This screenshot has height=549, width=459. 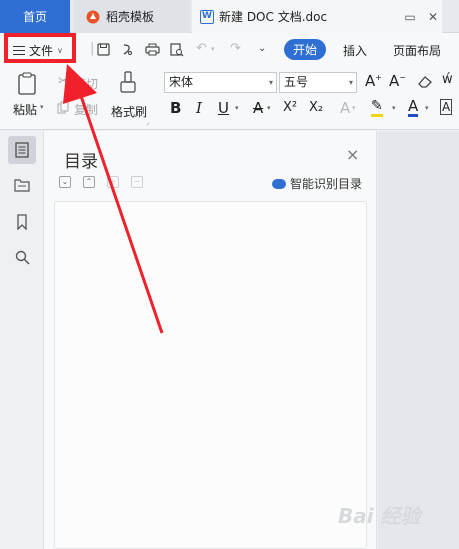 What do you see at coordinates (418, 340) in the screenshot?
I see `document-canvas` at bounding box center [418, 340].